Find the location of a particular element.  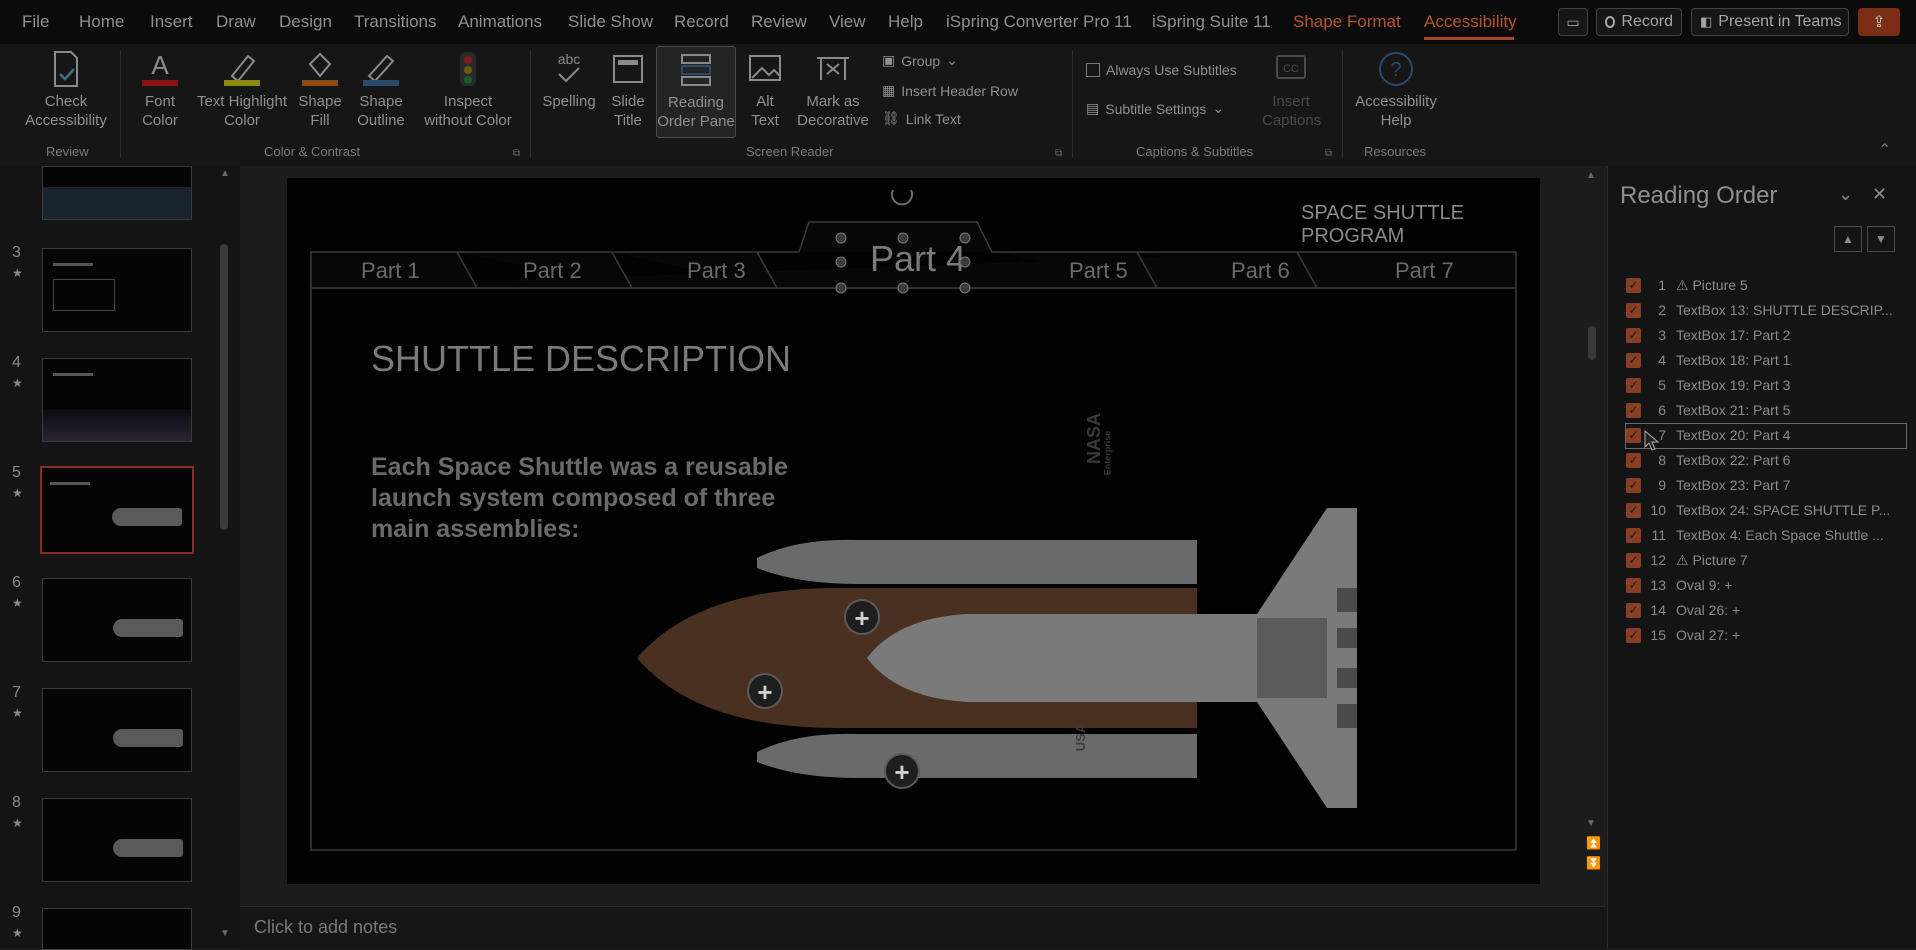

menu-review: Review is located at coordinates (779, 22).